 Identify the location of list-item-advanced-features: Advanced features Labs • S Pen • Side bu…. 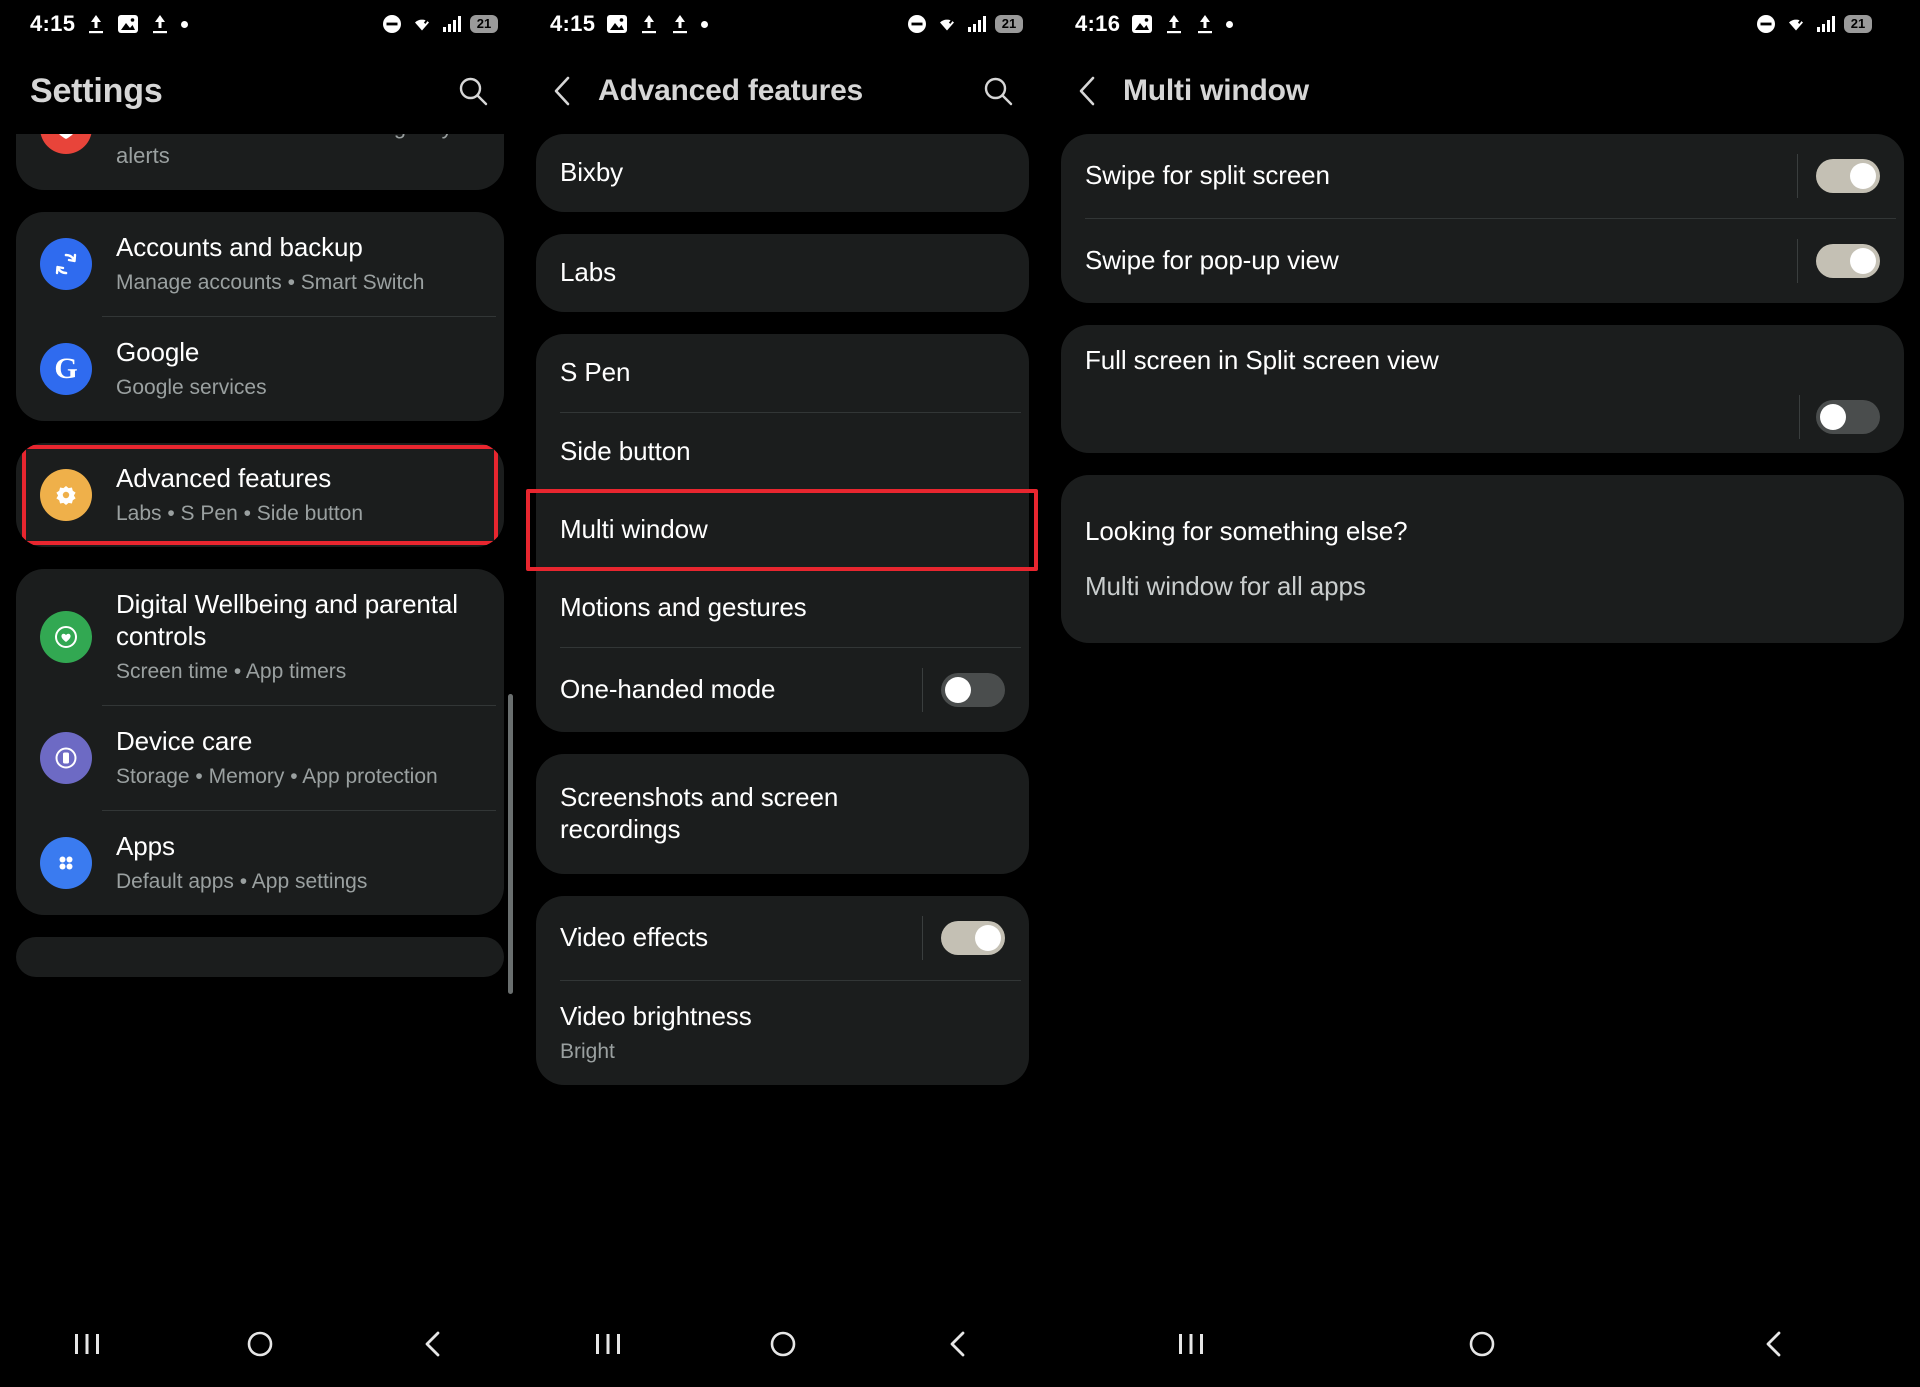
(260, 495).